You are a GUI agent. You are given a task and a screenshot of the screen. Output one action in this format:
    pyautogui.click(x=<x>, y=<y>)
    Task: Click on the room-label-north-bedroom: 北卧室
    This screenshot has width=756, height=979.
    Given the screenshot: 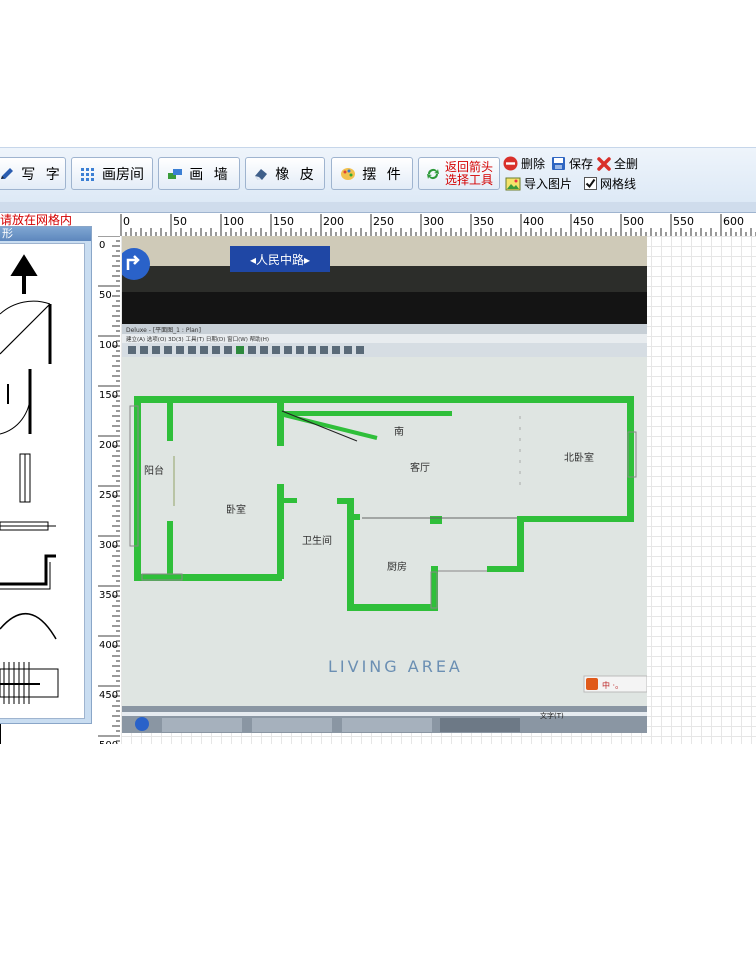 What is the action you would take?
    pyautogui.click(x=579, y=457)
    